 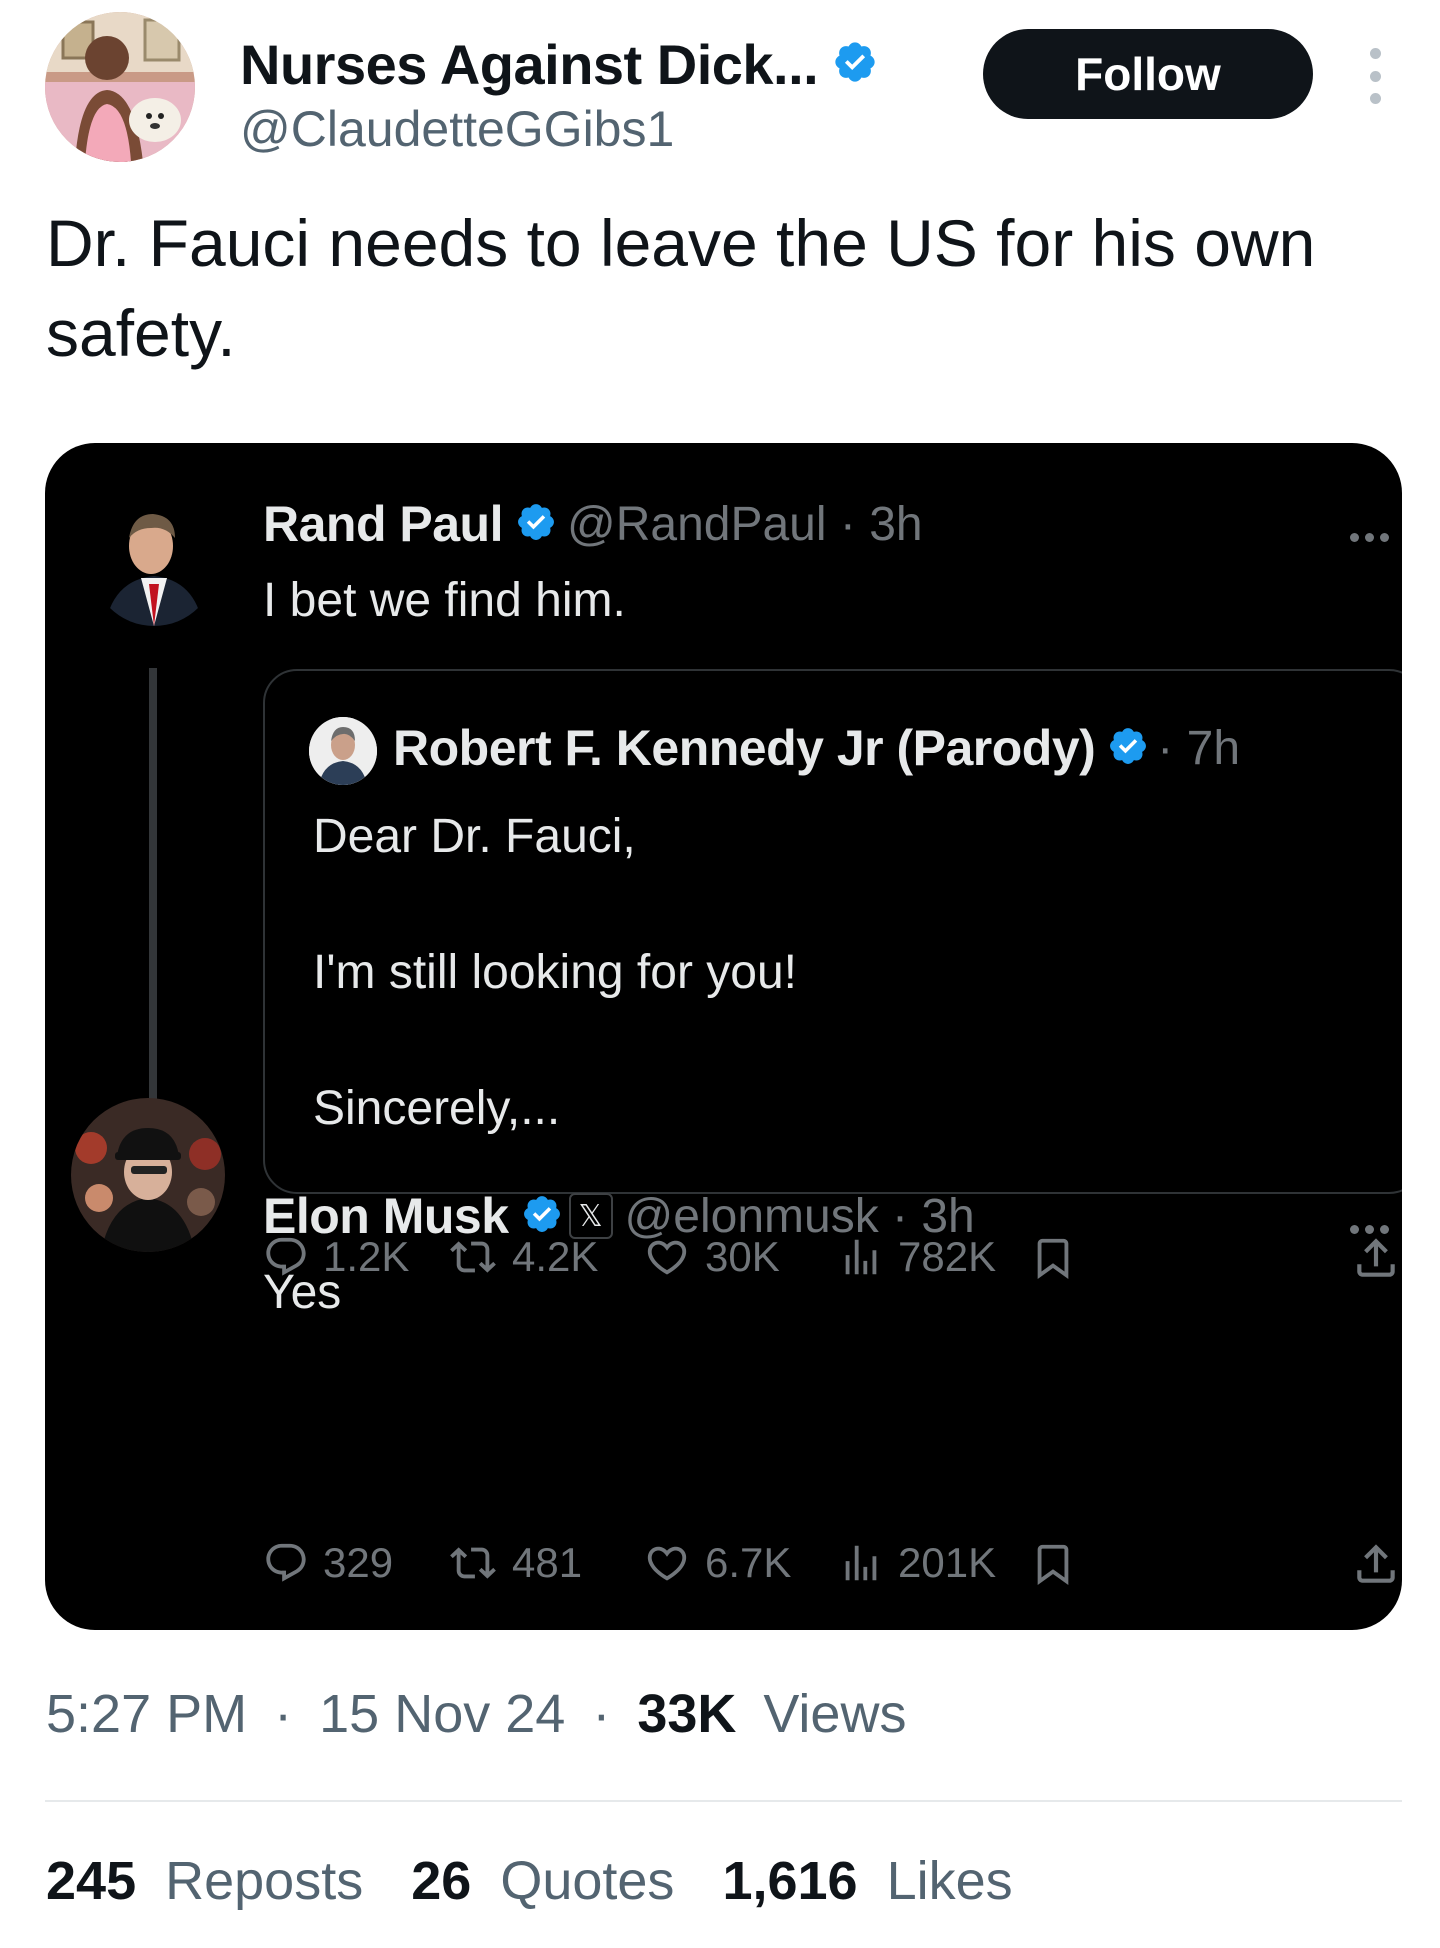 I want to click on author-avatar, so click(x=120, y=87).